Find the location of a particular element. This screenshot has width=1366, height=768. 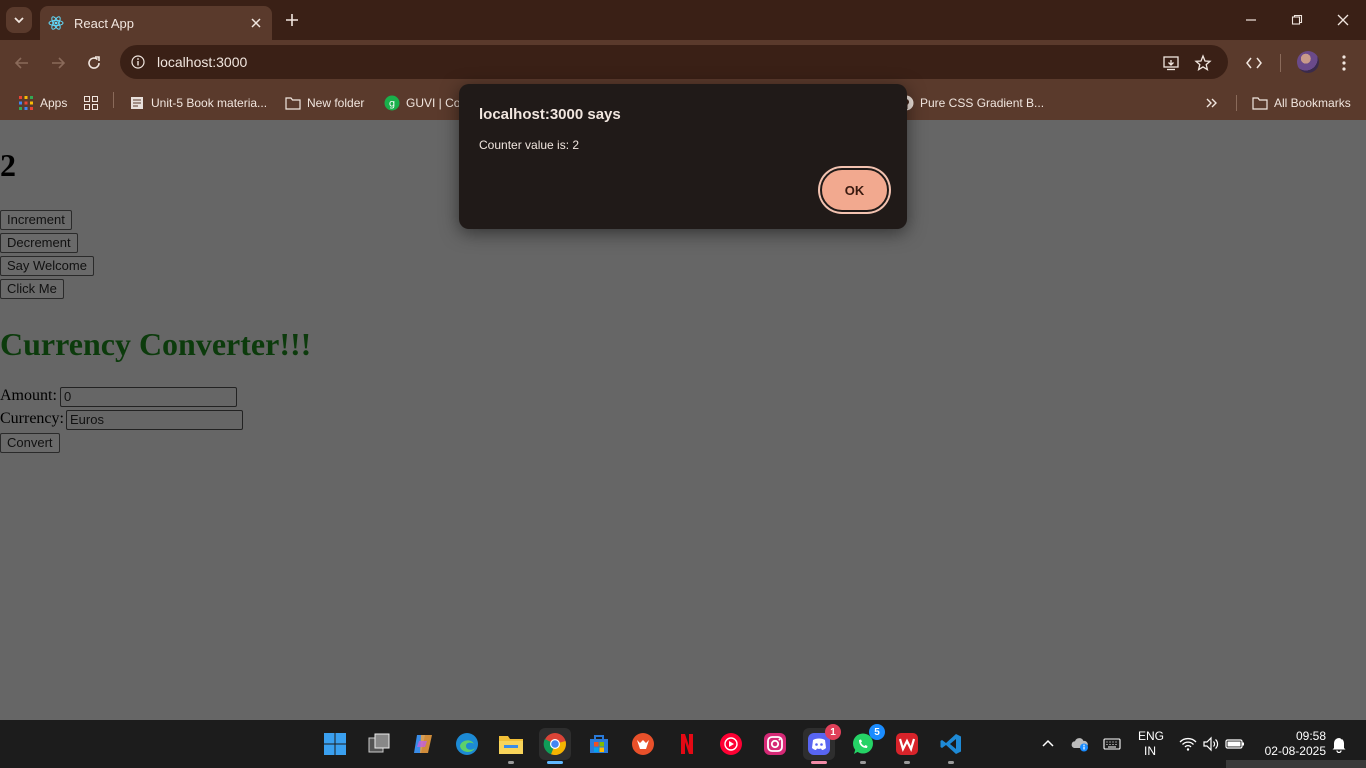

edge-button is located at coordinates (467, 744).